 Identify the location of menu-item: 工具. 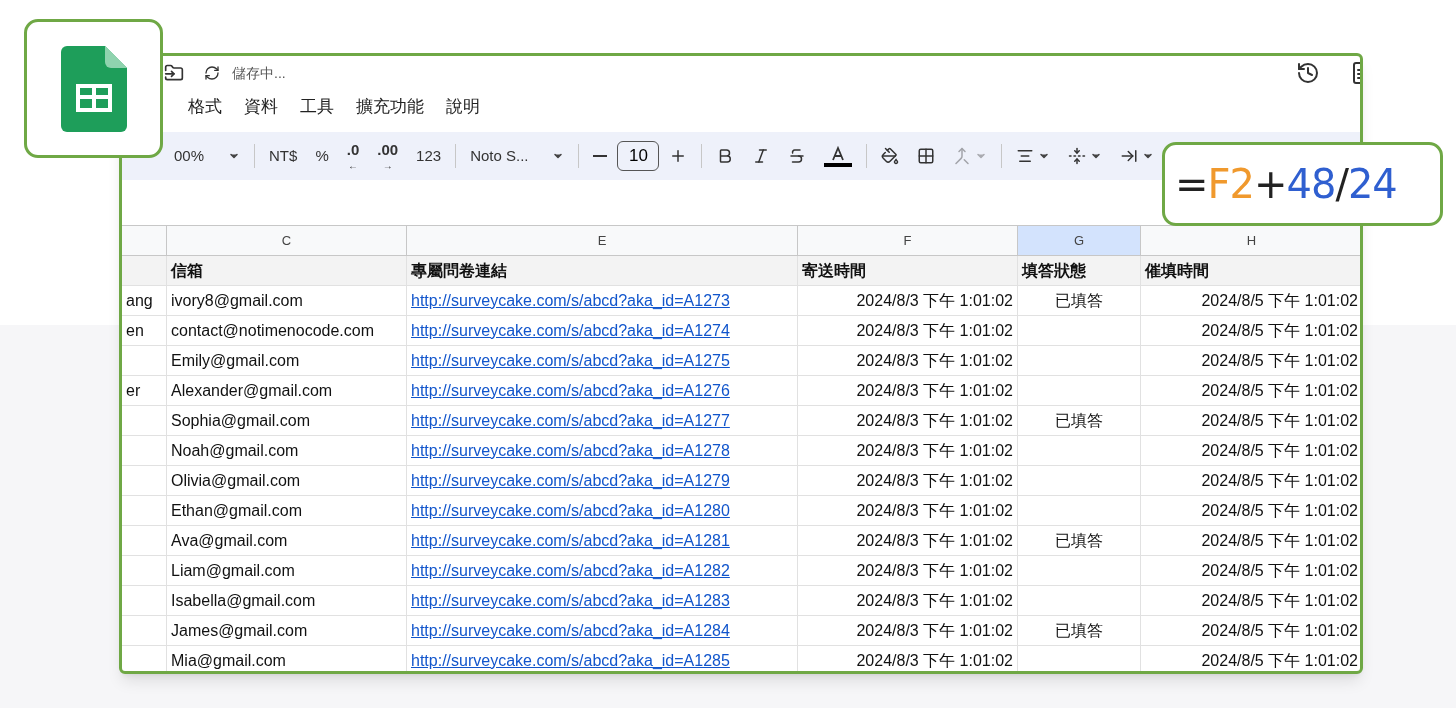
(317, 107).